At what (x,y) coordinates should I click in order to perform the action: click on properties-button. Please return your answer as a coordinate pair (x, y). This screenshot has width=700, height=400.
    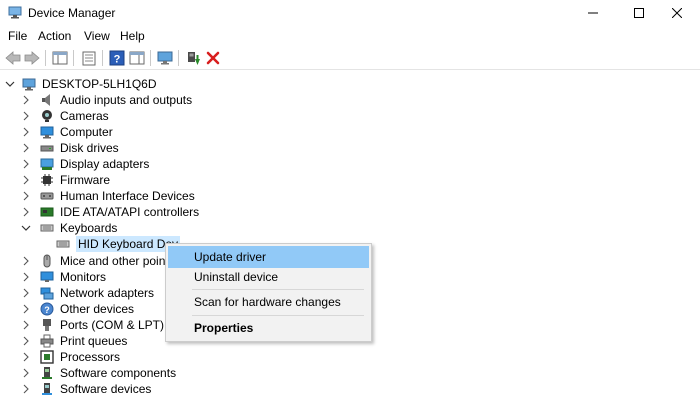
    Looking at the image, I should click on (89, 58).